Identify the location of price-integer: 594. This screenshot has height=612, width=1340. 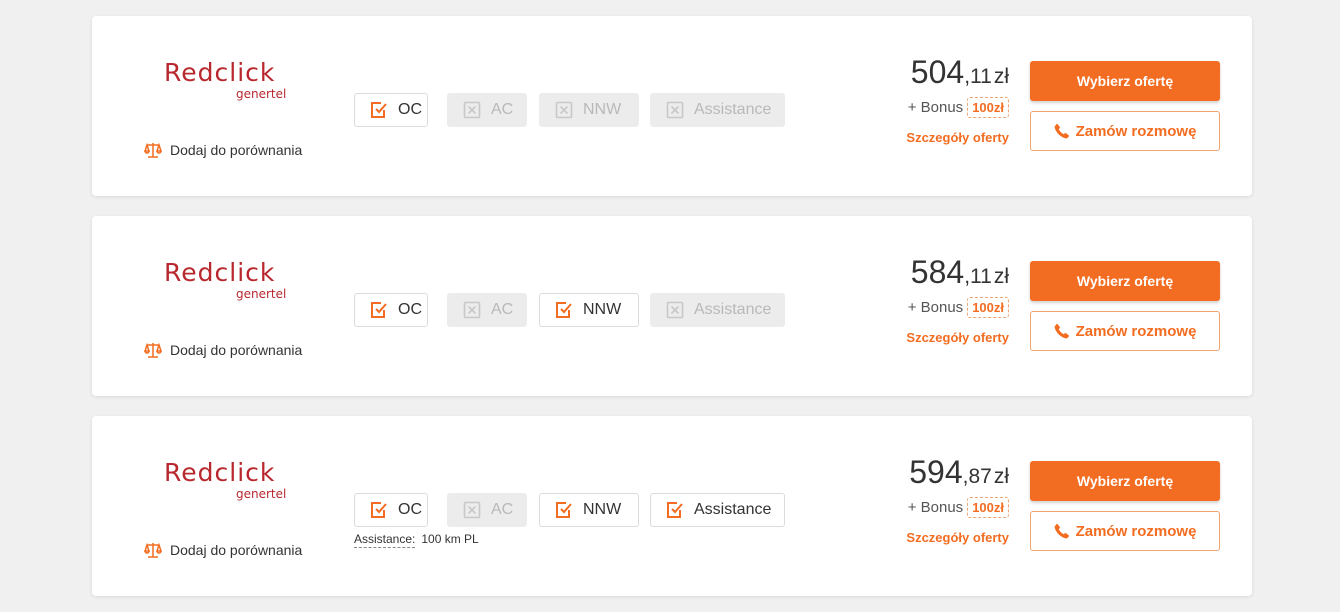
(936, 472).